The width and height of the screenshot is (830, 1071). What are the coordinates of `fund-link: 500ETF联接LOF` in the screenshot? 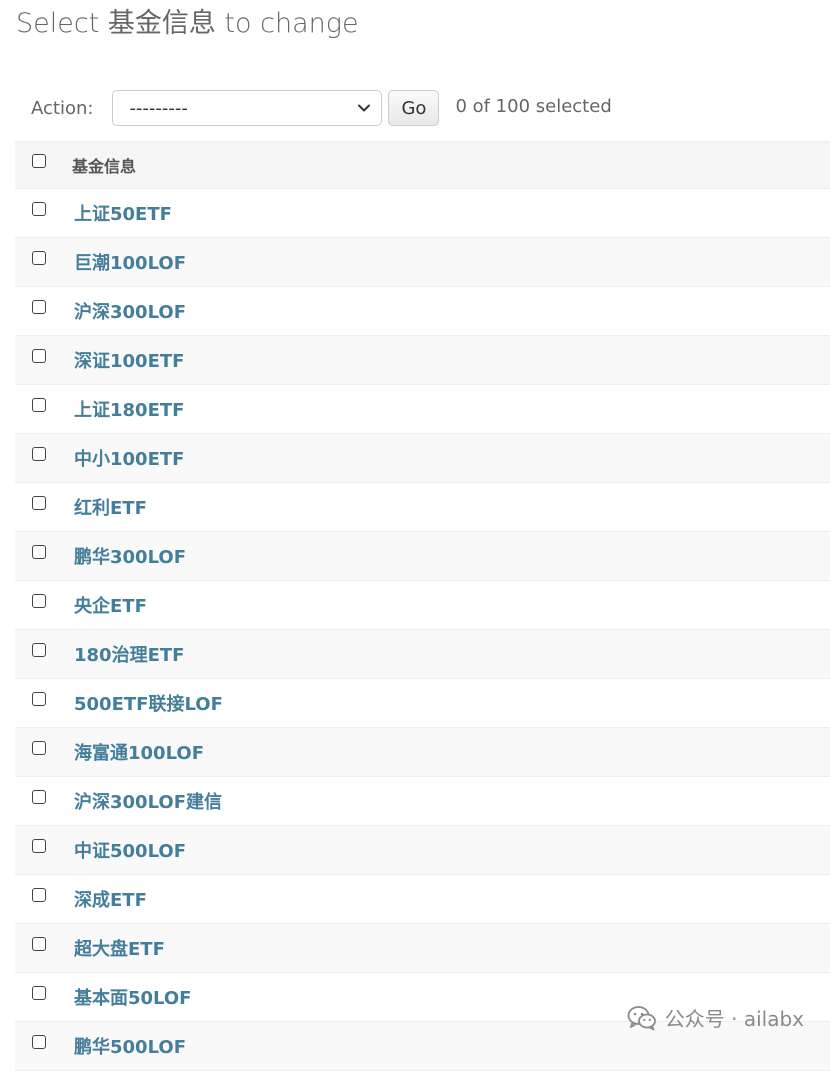 It's located at (148, 703).